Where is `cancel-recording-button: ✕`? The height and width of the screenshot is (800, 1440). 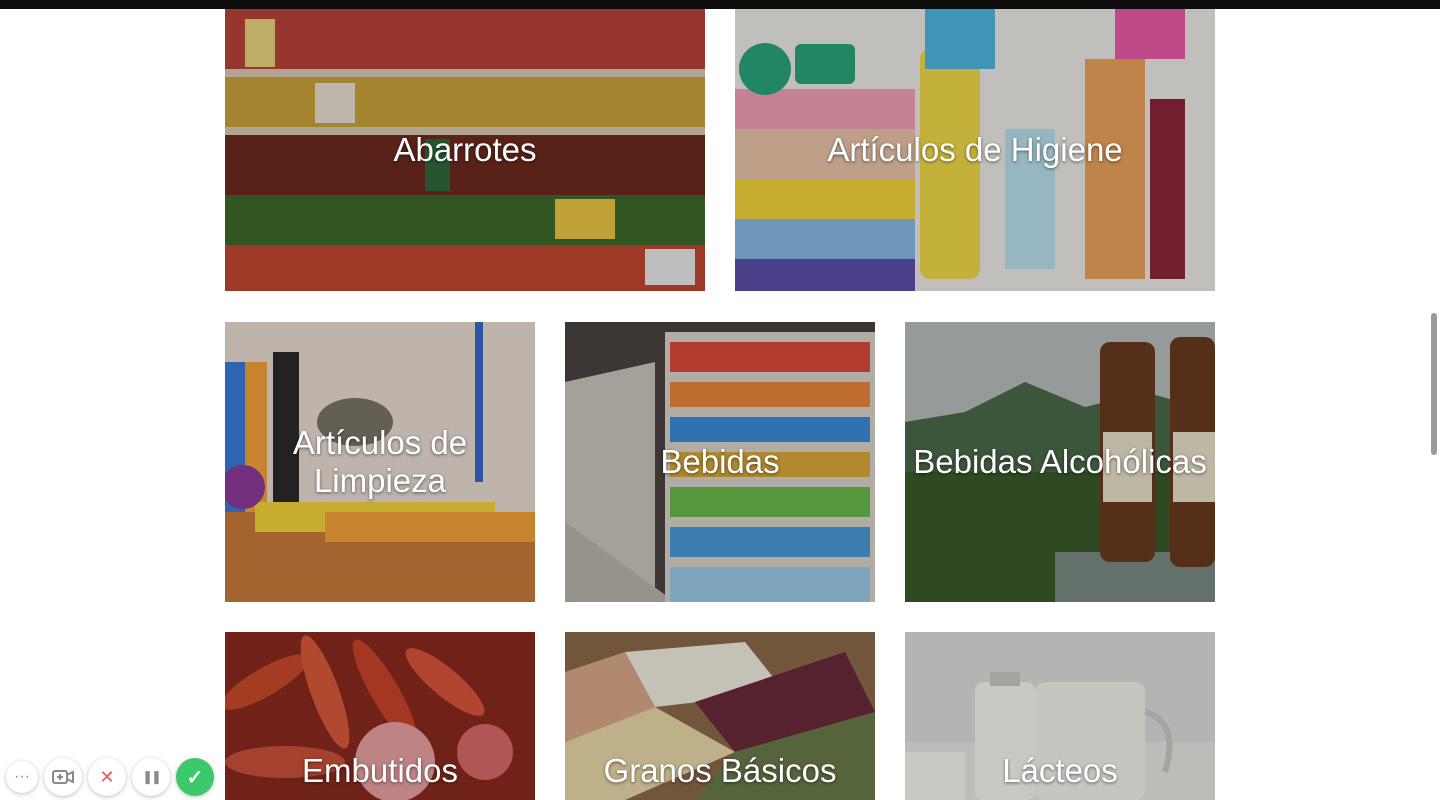 cancel-recording-button: ✕ is located at coordinates (107, 777).